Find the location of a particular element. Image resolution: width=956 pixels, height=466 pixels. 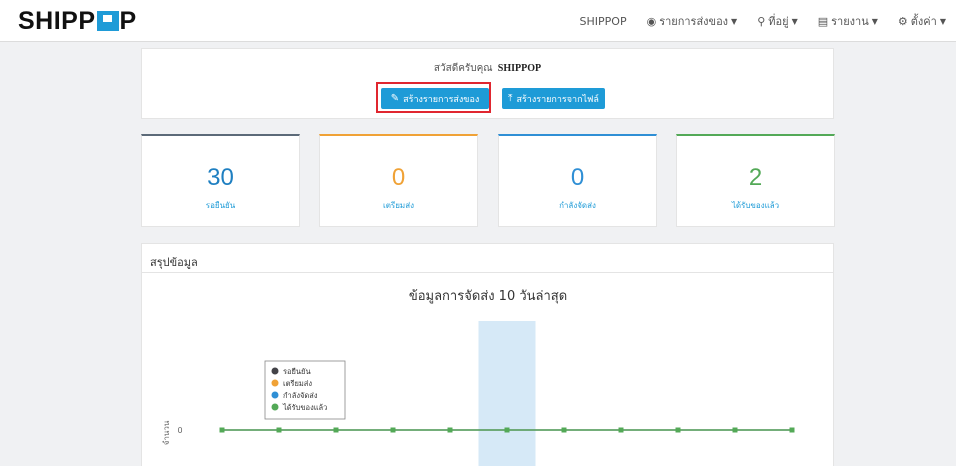

legend-label: รอยืนยัน is located at coordinates (297, 371).